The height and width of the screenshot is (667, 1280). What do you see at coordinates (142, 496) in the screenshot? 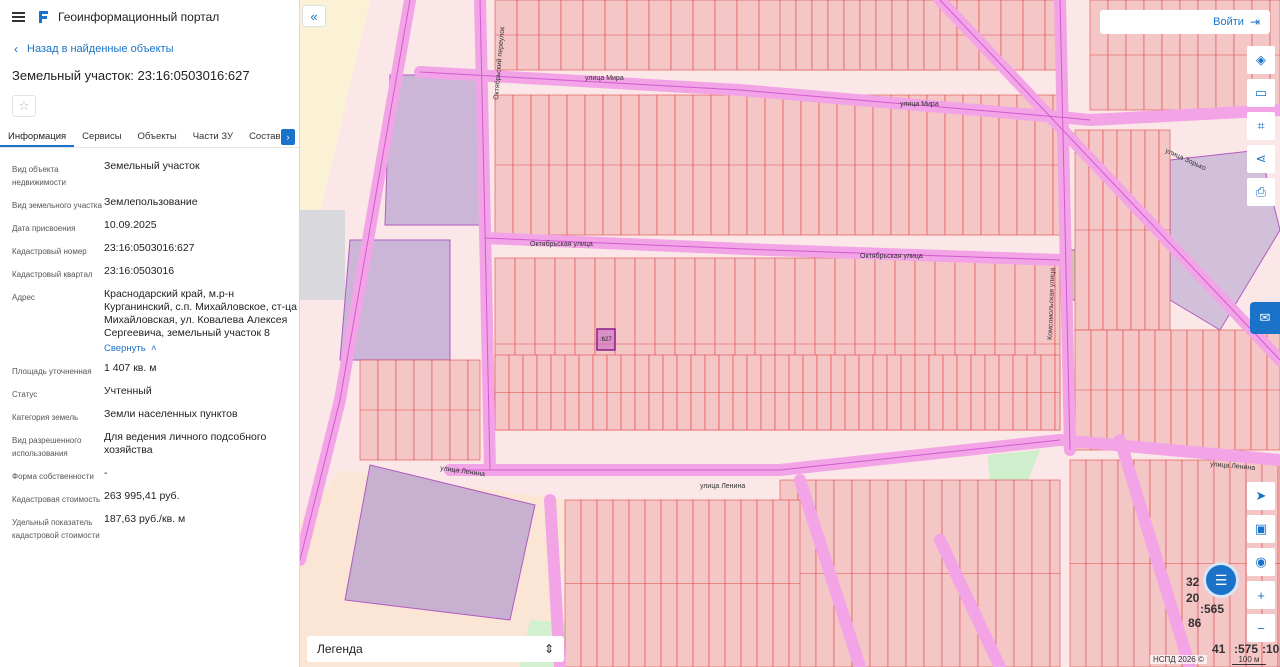
I see `info-value: 263 995,41 руб.` at bounding box center [142, 496].